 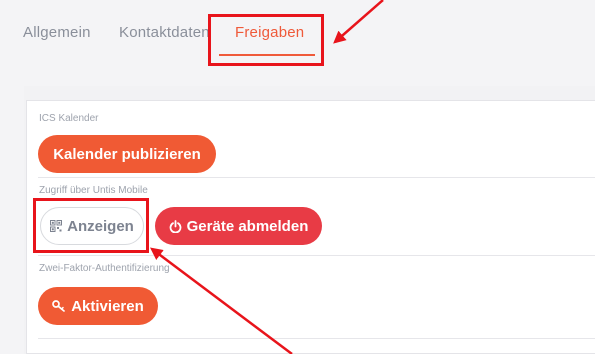 I want to click on activate-2fa-button: Aktivieren, so click(x=98, y=306).